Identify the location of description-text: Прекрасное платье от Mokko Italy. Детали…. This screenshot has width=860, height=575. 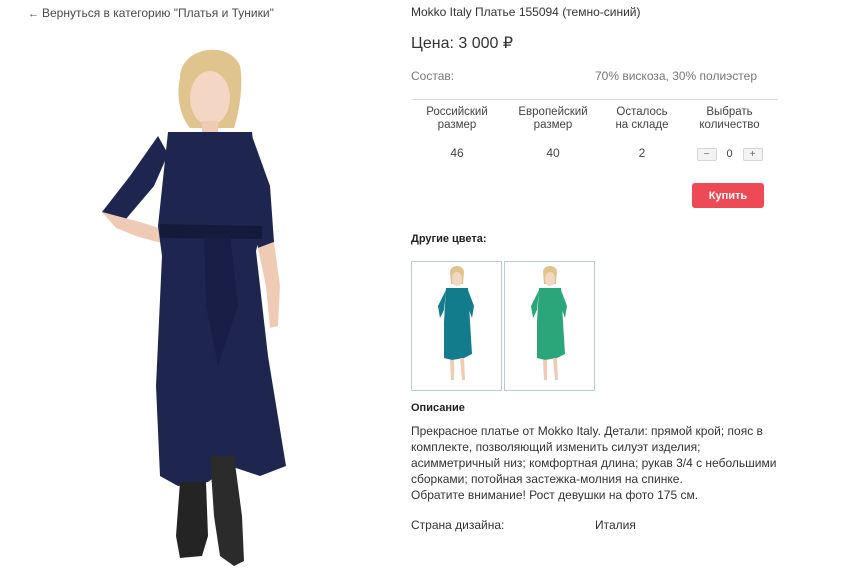
(594, 455).